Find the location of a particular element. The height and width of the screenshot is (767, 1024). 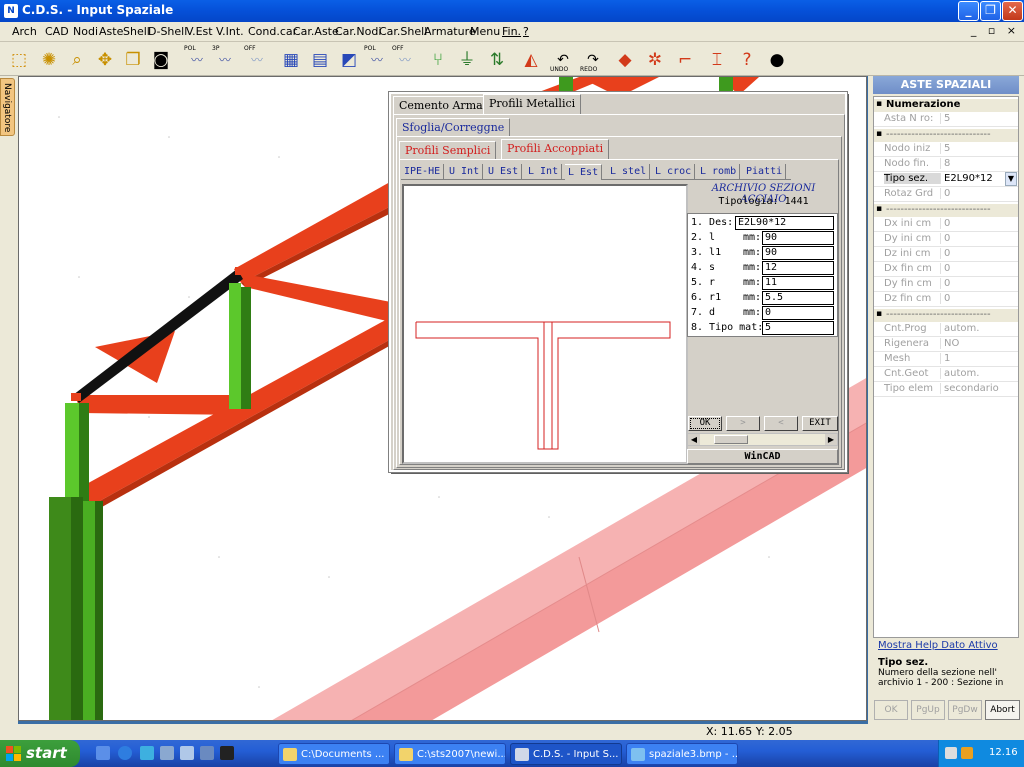

quicklaunch-media-icon is located at coordinates (103, 753).